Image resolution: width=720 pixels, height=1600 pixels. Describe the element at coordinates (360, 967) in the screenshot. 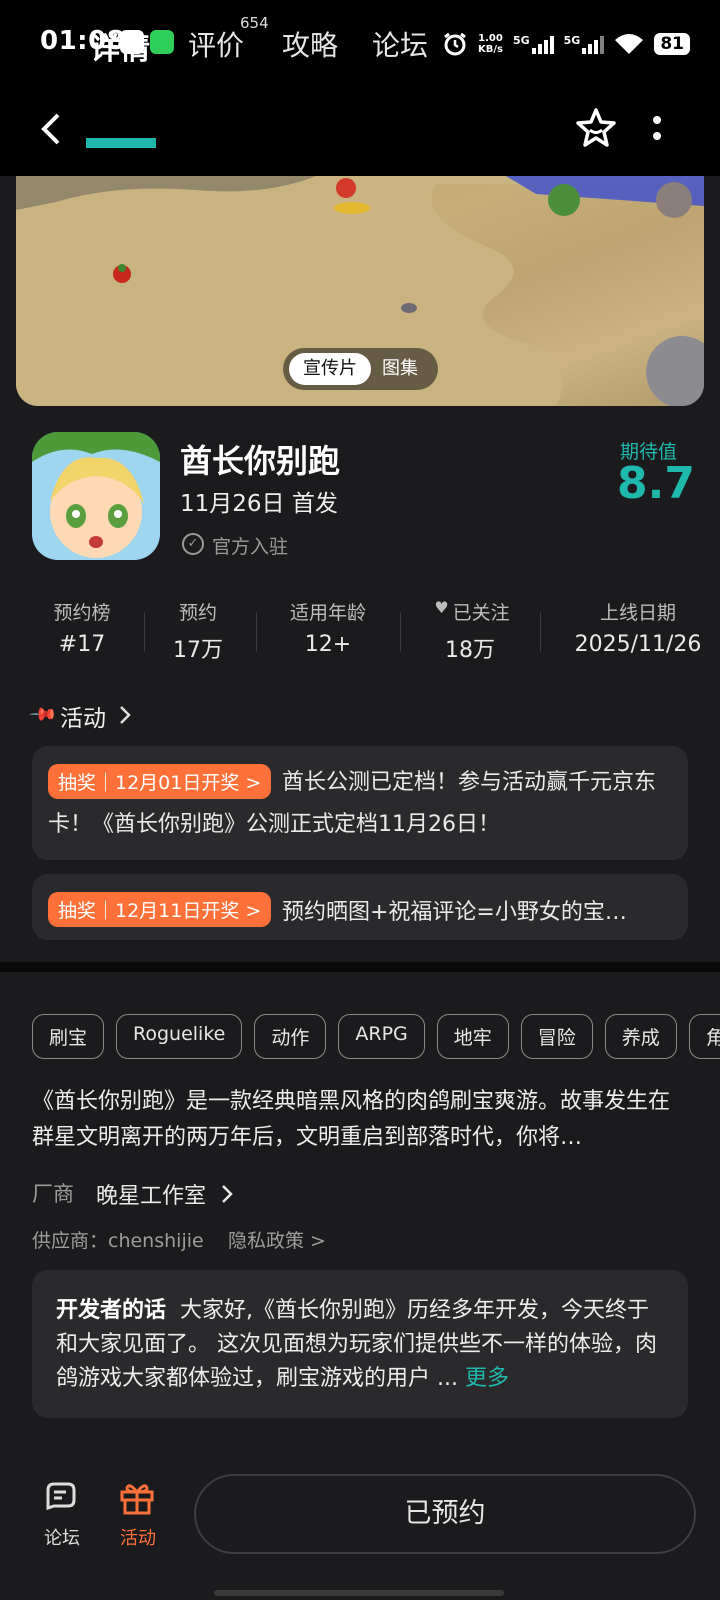

I see `section-divider` at that location.